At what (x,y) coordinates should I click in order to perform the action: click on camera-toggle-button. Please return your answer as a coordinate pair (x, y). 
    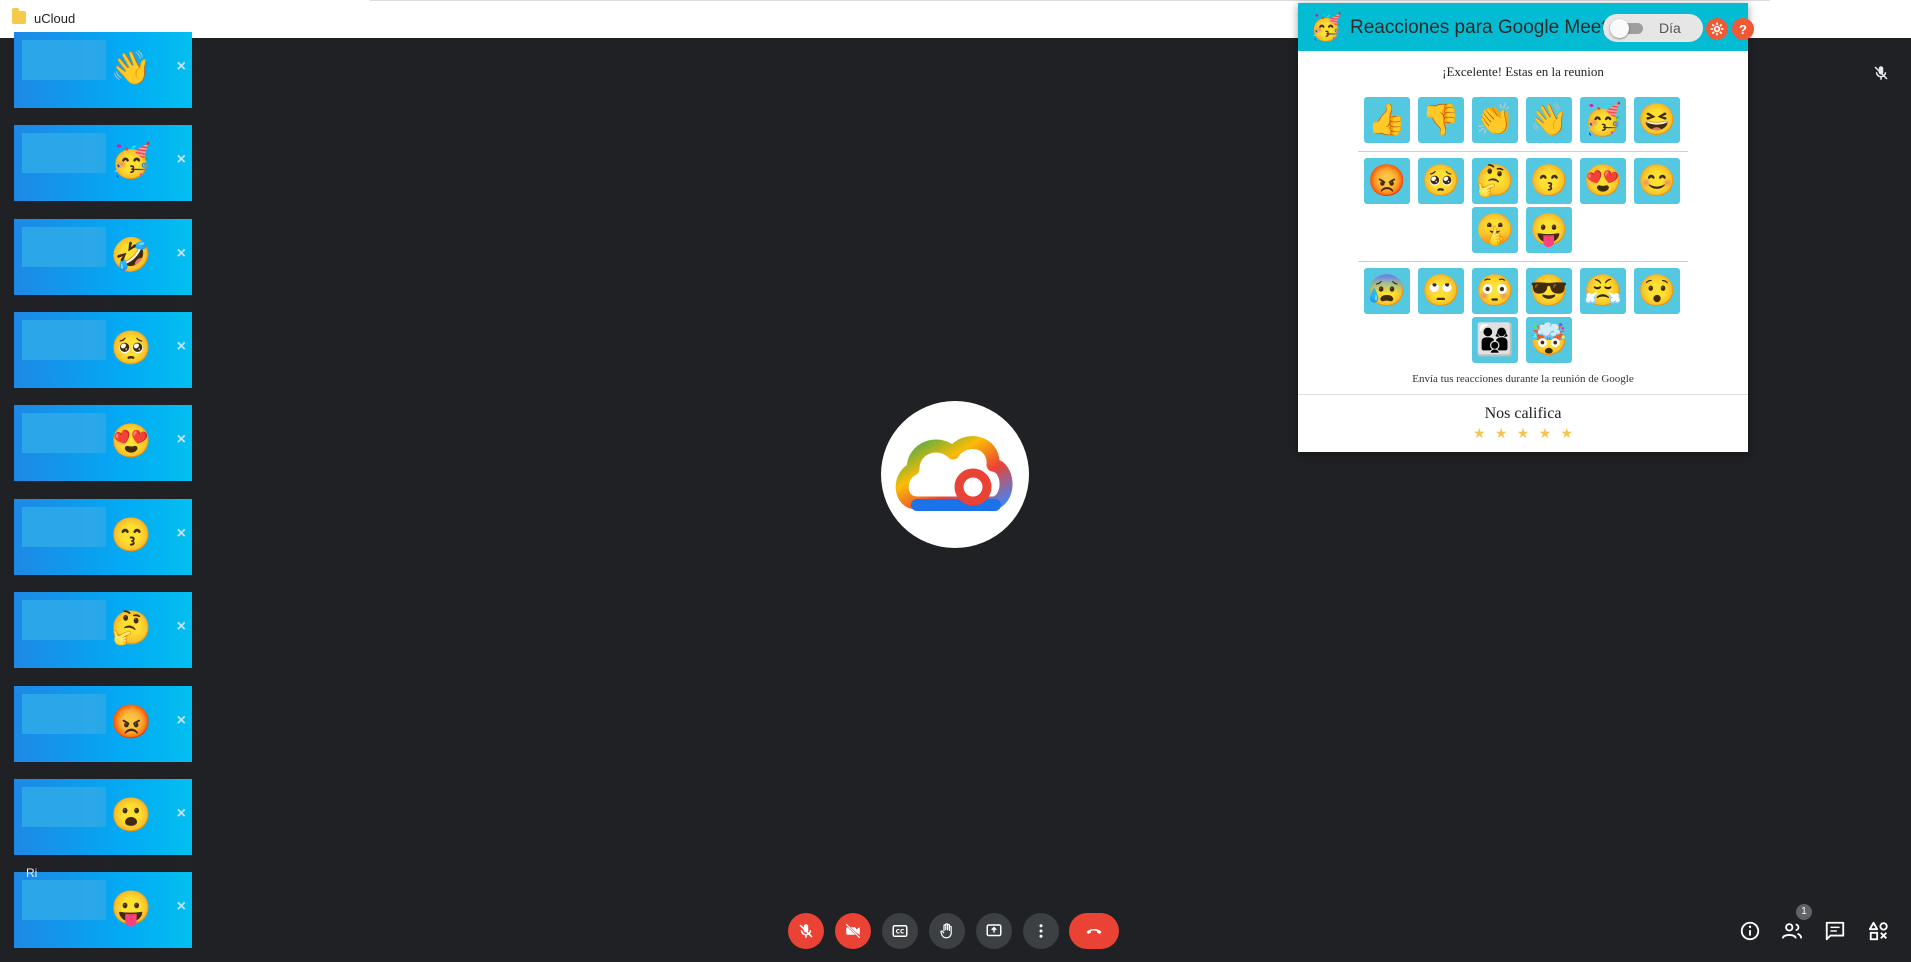
    Looking at the image, I should click on (853, 931).